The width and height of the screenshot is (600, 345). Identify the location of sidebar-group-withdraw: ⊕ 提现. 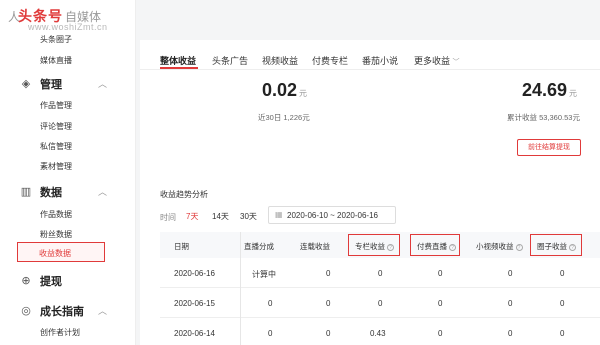
(75, 281).